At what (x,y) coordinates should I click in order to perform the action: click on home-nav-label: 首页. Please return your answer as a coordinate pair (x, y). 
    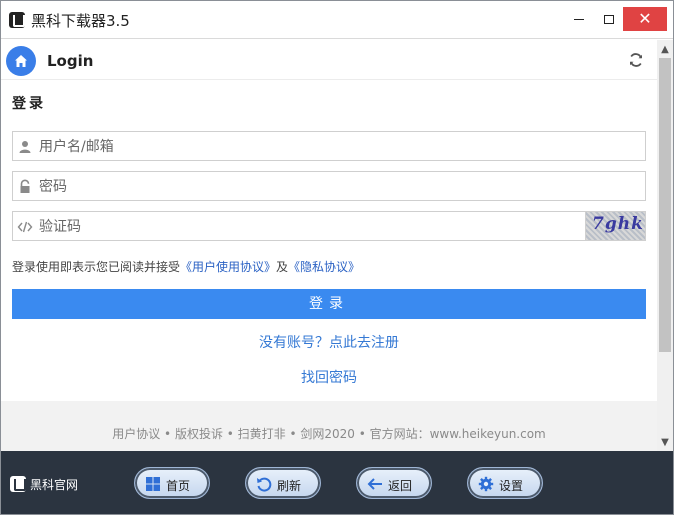
    Looking at the image, I should click on (178, 486).